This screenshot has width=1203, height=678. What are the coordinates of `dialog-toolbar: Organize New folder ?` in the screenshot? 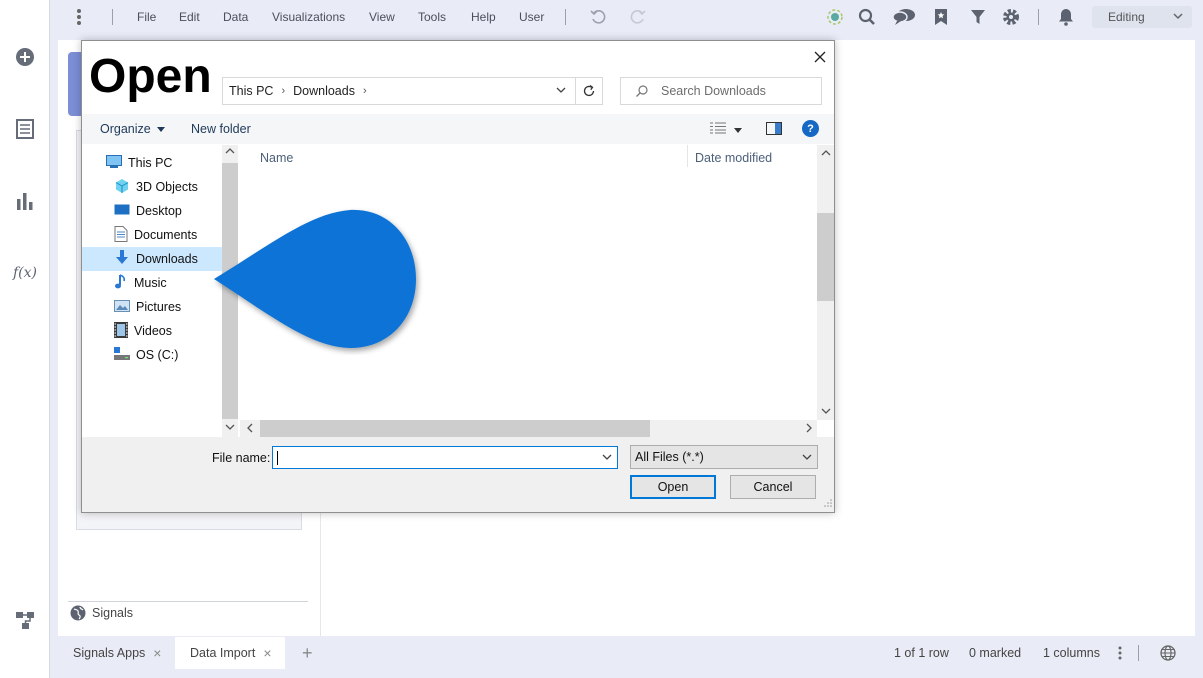 It's located at (458, 129).